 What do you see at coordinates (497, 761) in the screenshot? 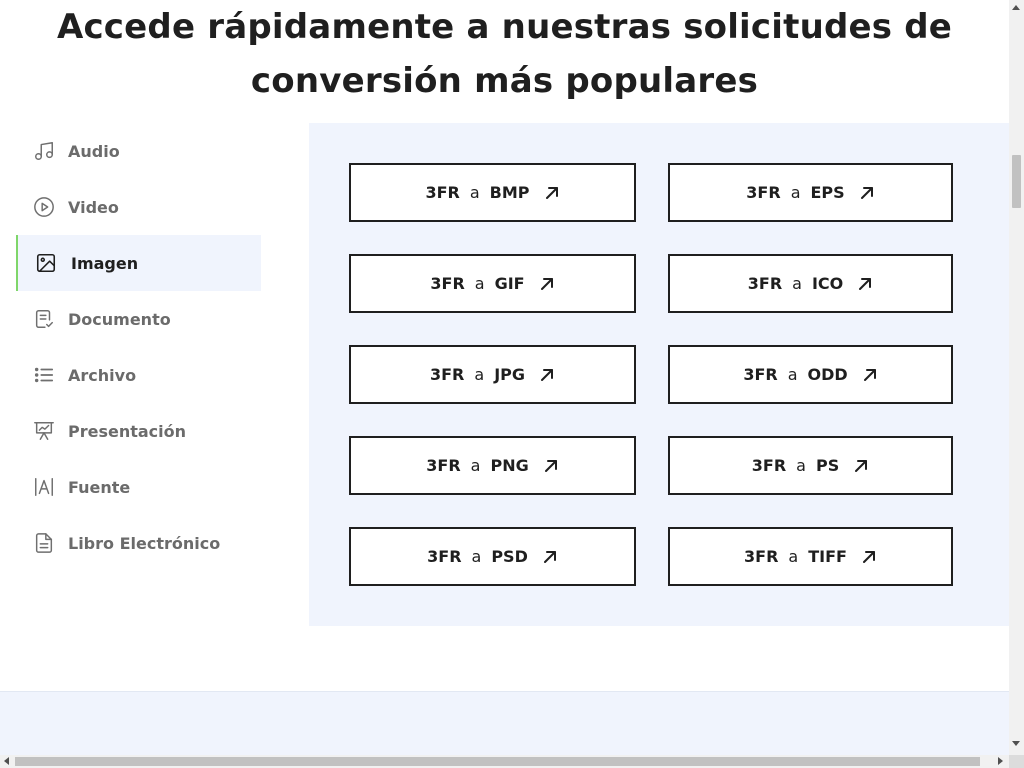
I see `horizontal-scrollbar-thumb` at bounding box center [497, 761].